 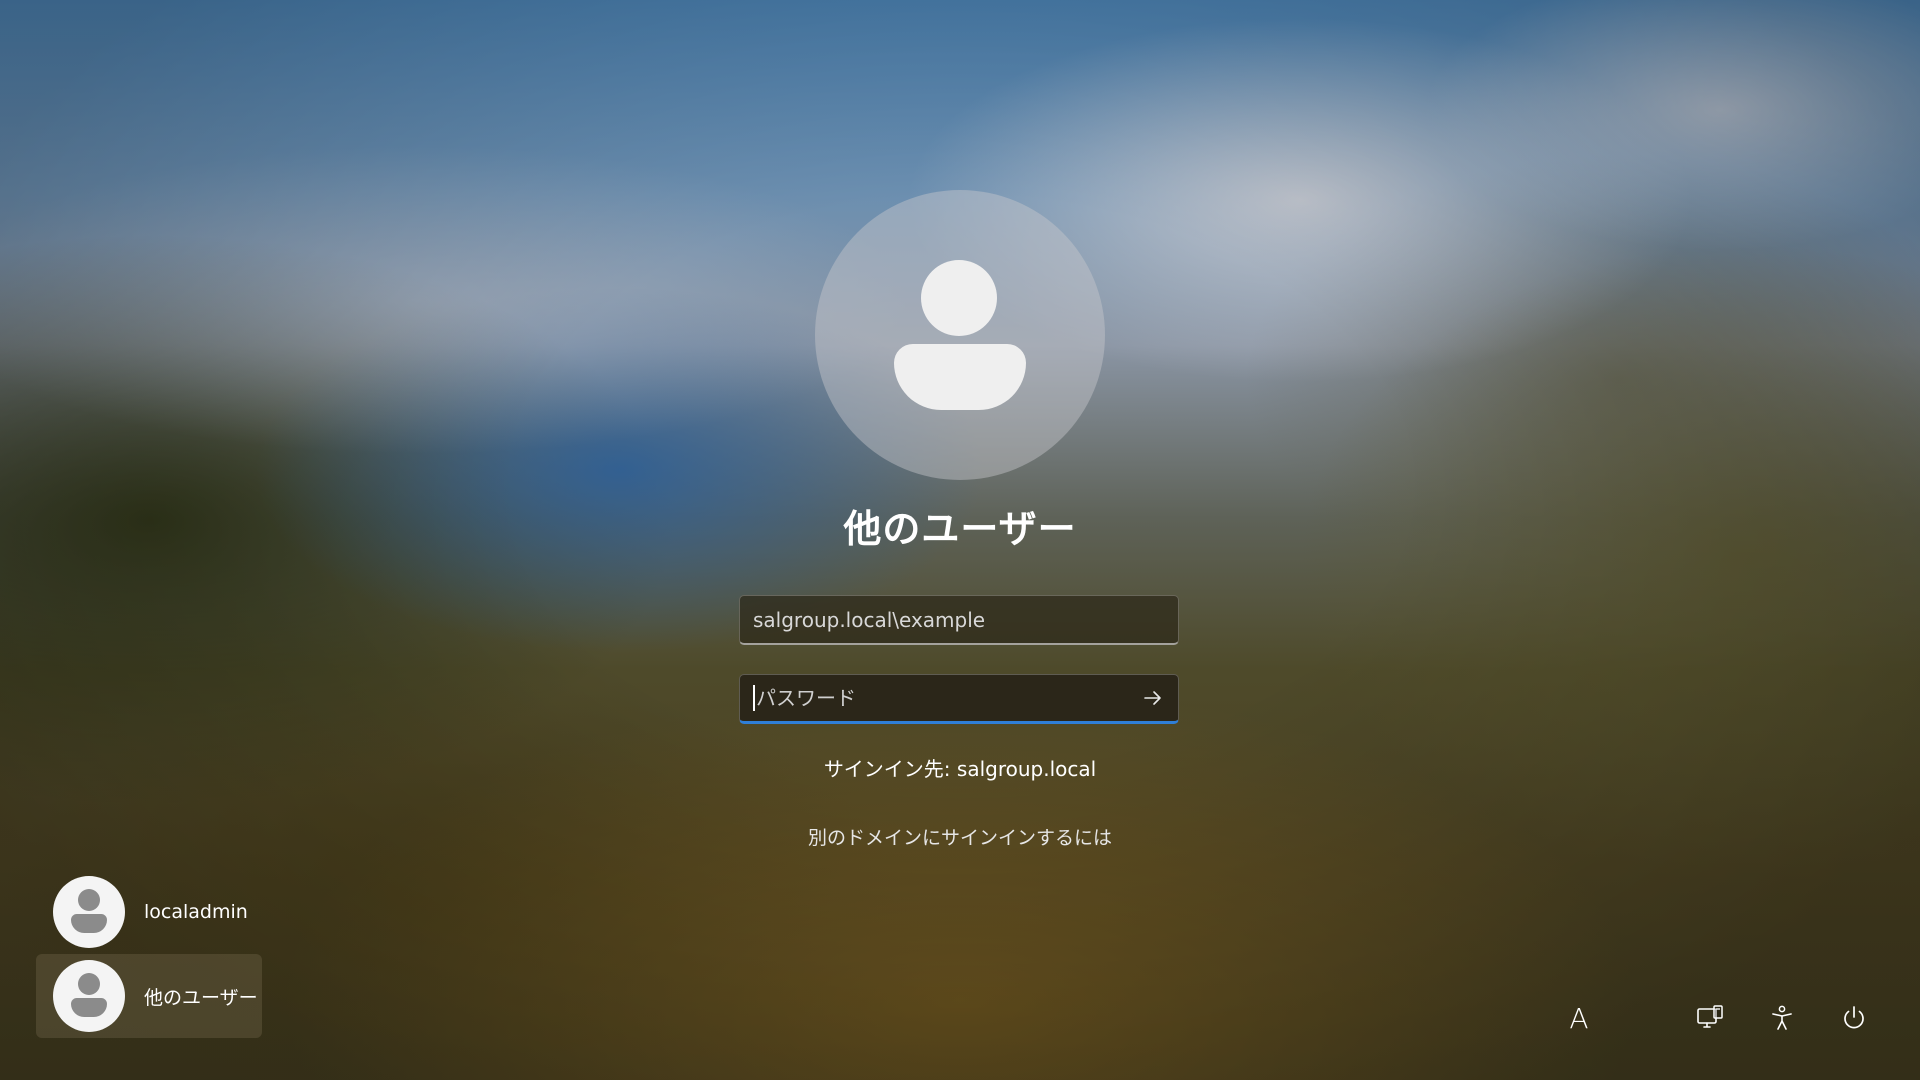 I want to click on power-icon, so click(x=1854, y=1018).